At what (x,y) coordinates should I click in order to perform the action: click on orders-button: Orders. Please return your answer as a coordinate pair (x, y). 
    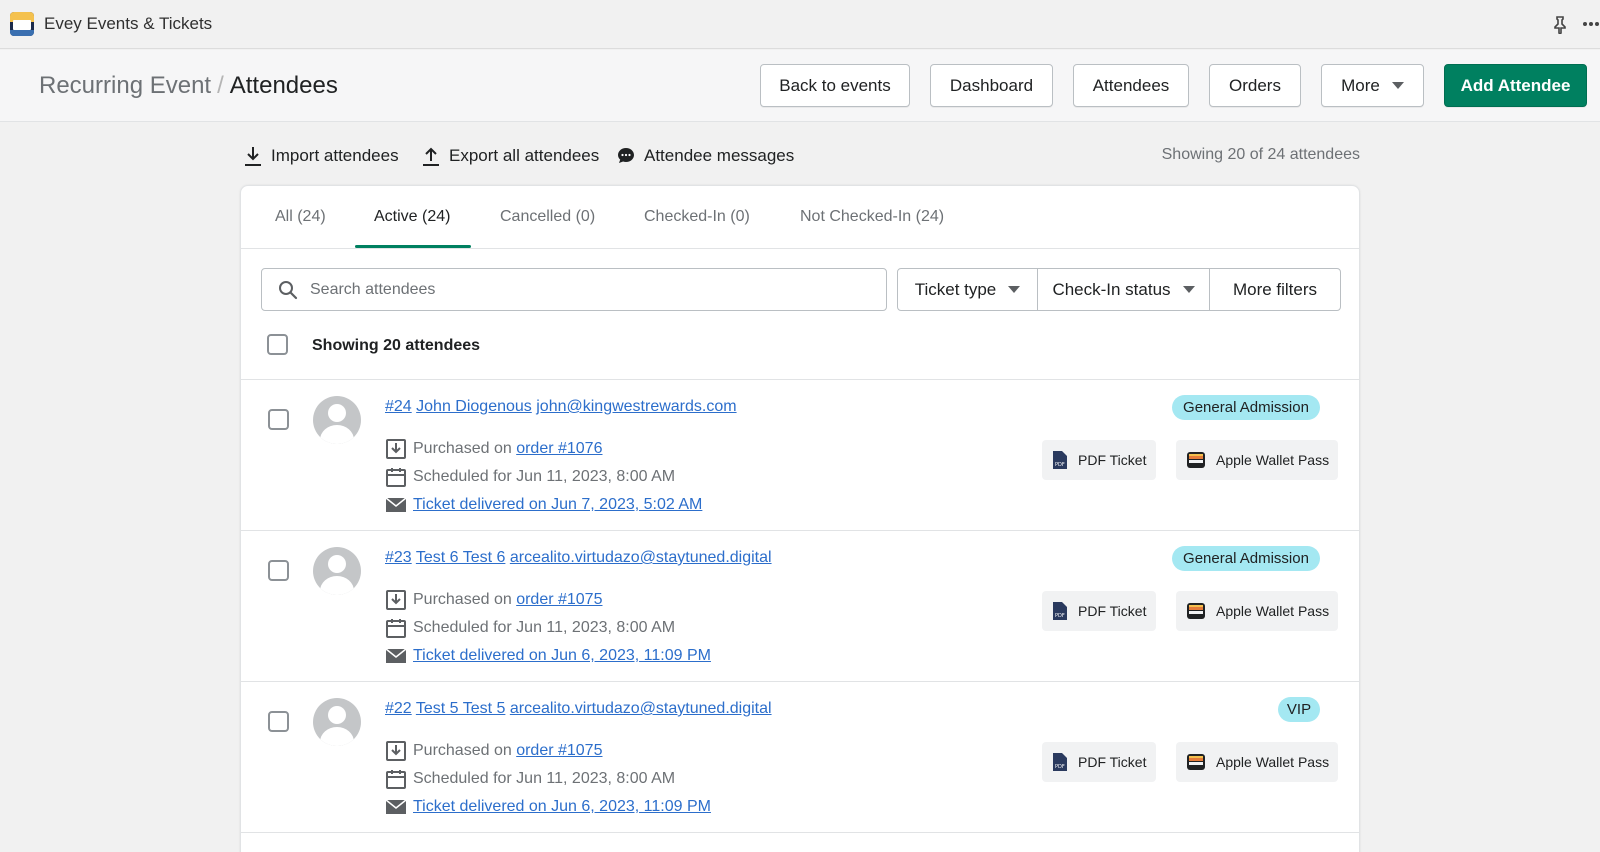
    Looking at the image, I should click on (1255, 85).